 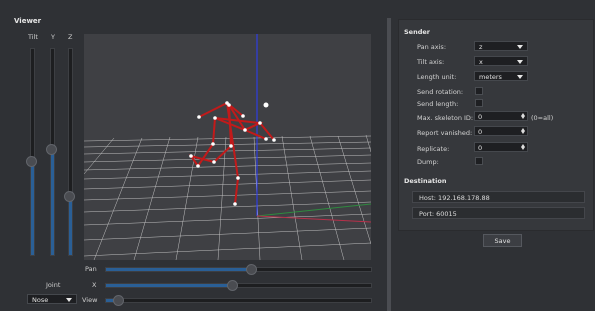 I want to click on joint-label: Joint, so click(x=53, y=285).